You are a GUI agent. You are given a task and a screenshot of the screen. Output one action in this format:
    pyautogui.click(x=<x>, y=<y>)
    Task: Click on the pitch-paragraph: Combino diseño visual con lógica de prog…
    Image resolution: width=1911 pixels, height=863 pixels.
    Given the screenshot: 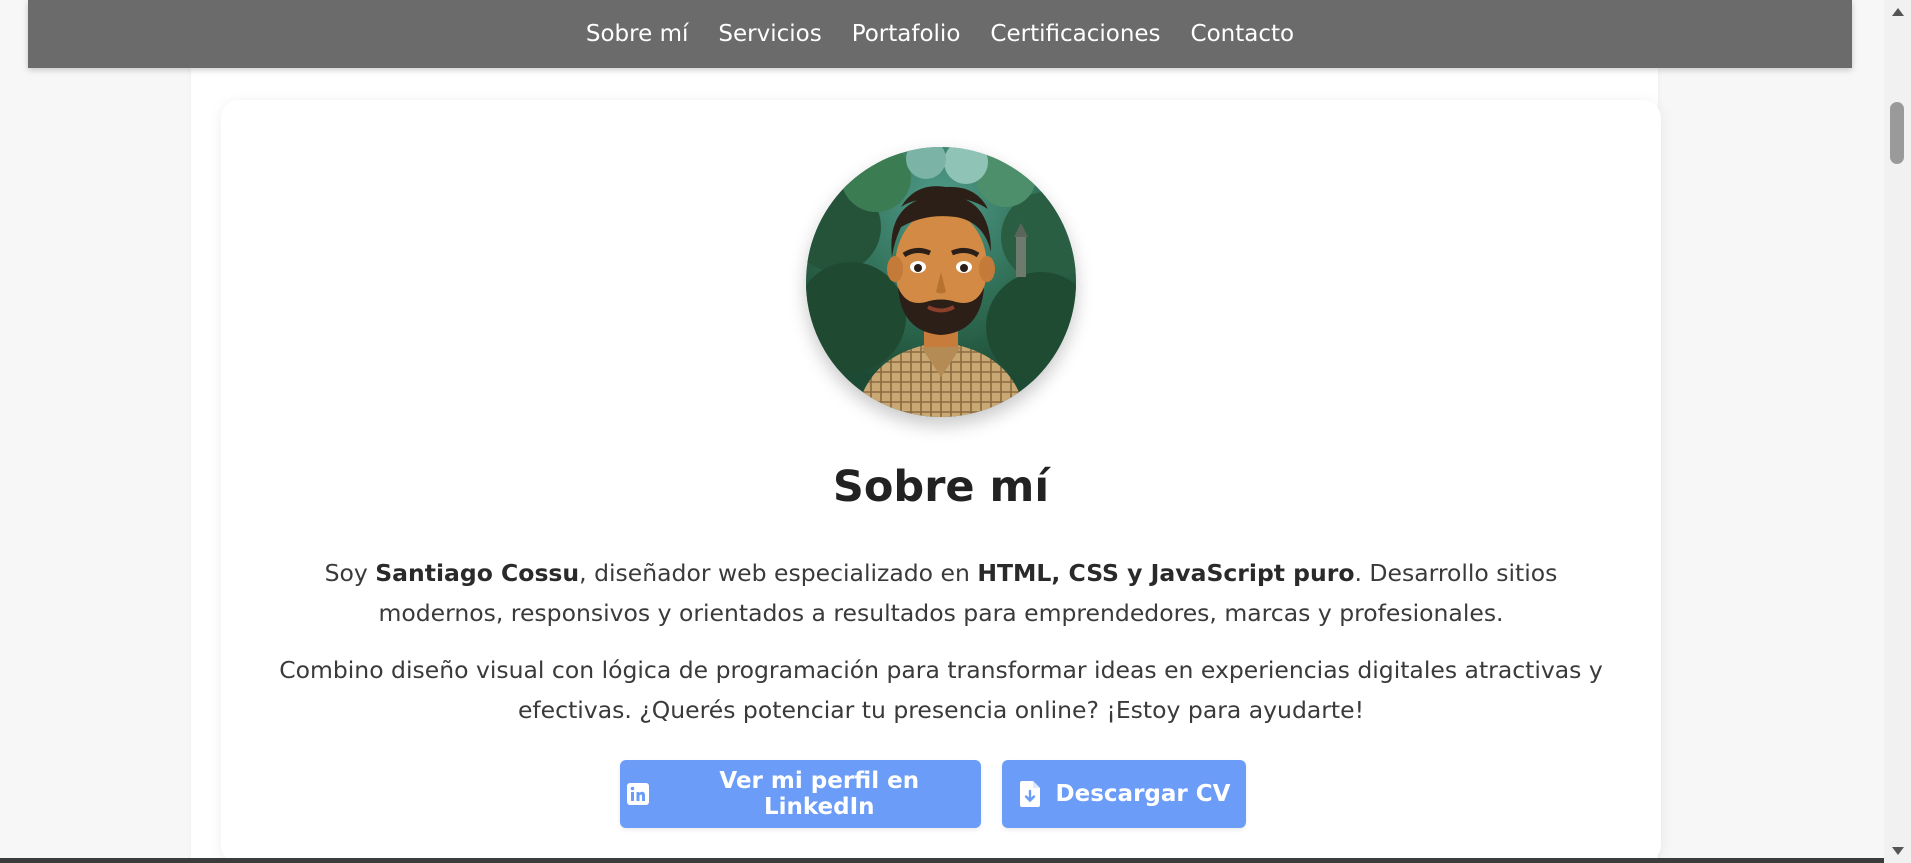 What is the action you would take?
    pyautogui.click(x=941, y=690)
    